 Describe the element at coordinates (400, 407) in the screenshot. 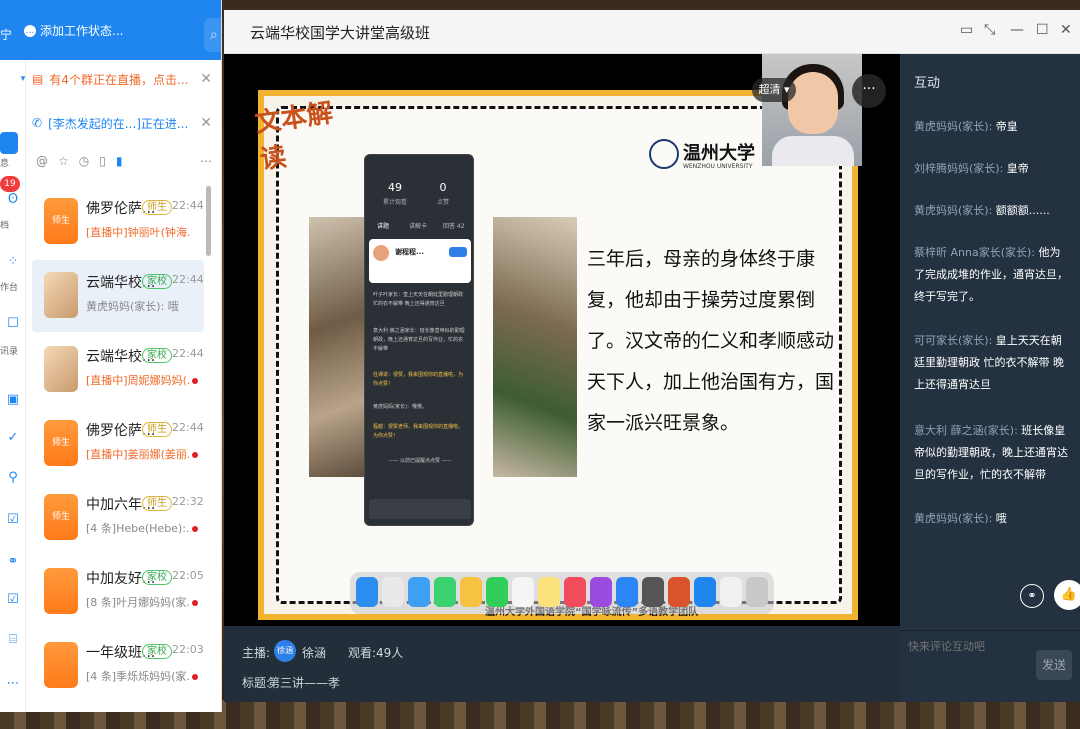

I see `phone-message: 黄虎妈妈(家长)：哦哦。` at that location.